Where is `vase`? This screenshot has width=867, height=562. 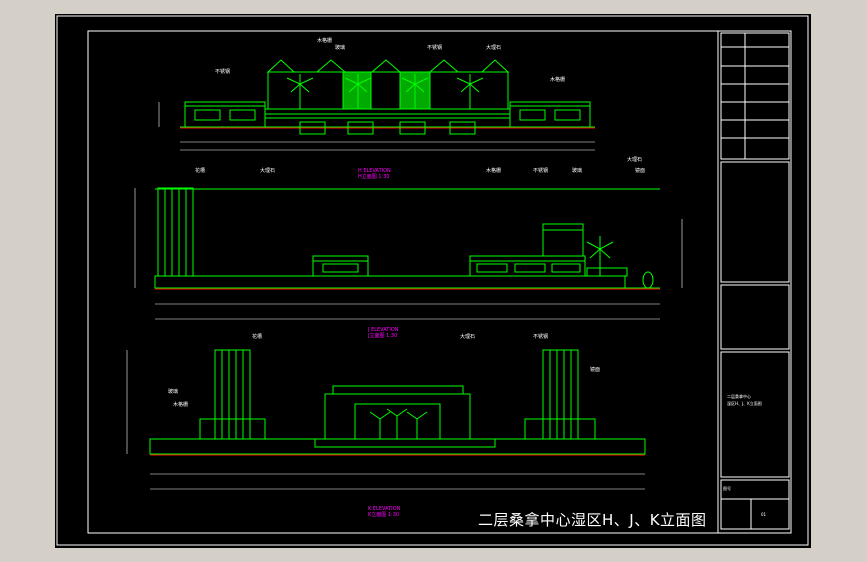 vase is located at coordinates (648, 280).